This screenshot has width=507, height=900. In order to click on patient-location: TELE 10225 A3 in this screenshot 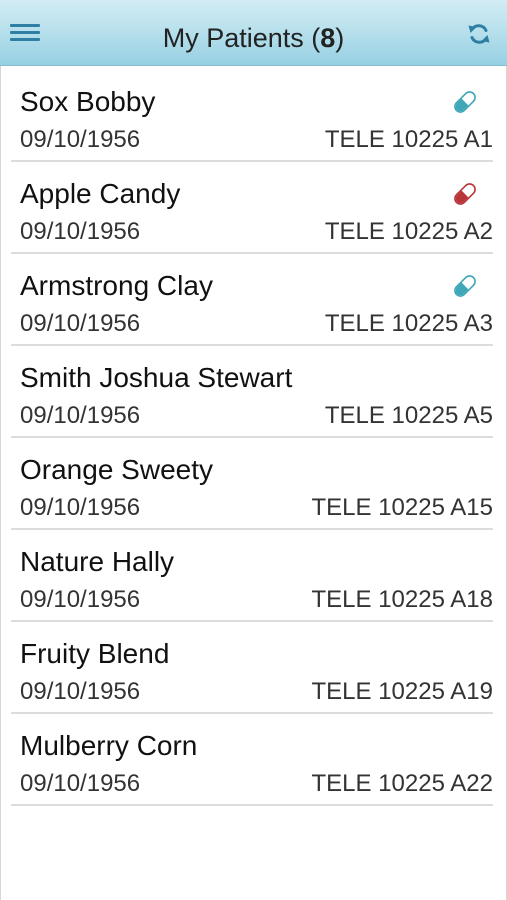, I will do `click(408, 323)`.